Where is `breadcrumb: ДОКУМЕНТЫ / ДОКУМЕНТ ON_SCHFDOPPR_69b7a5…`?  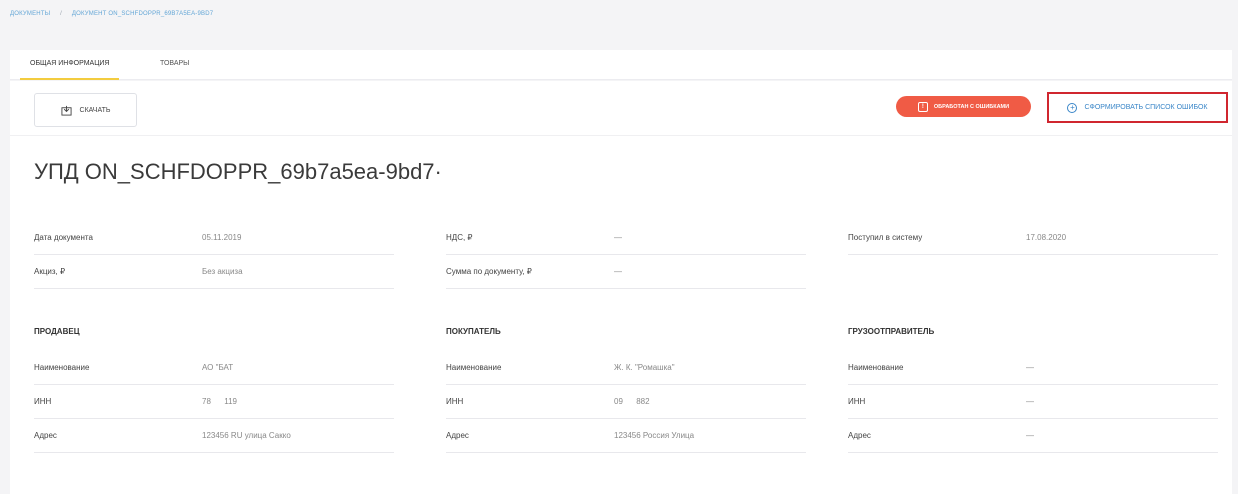 breadcrumb: ДОКУМЕНТЫ / ДОКУМЕНТ ON_SCHFDOPPR_69b7a5… is located at coordinates (111, 14).